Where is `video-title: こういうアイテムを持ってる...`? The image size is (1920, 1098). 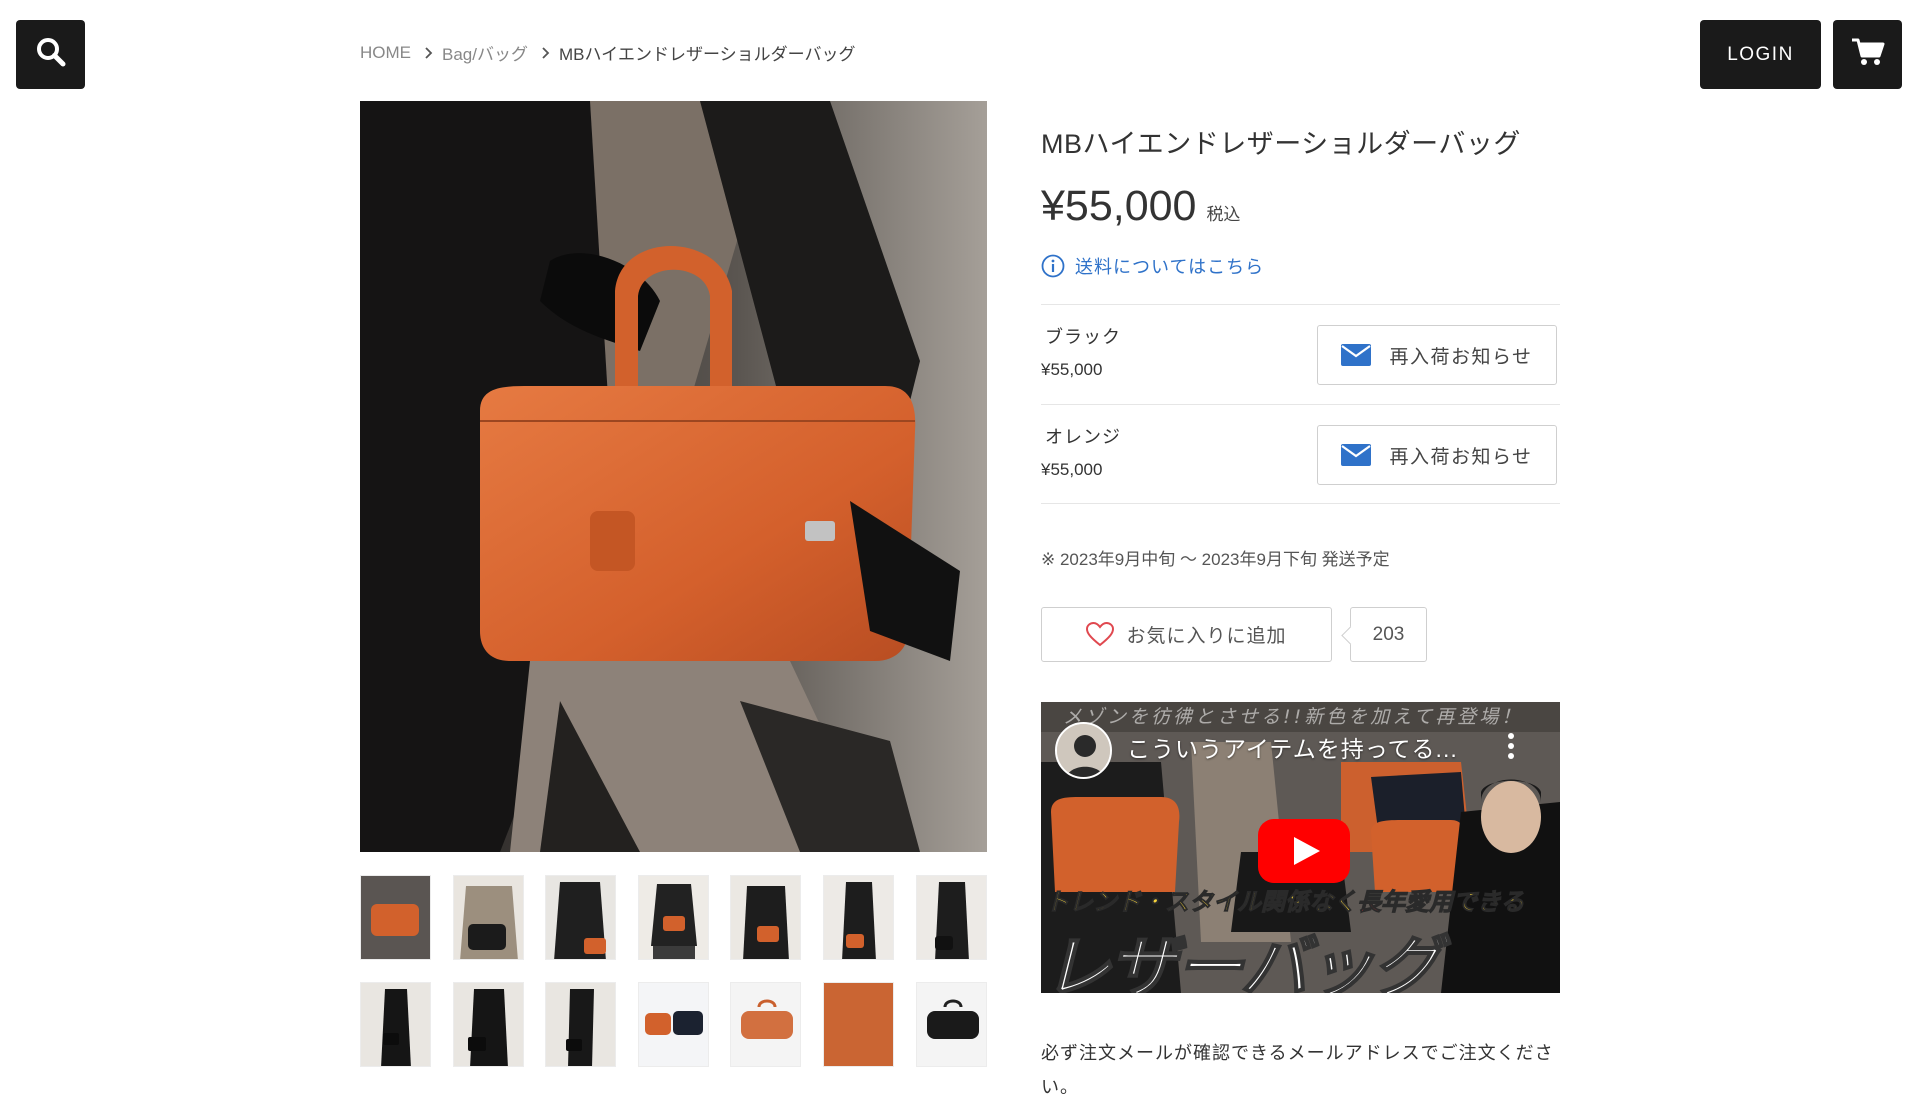
video-title: こういうアイテムを持ってる... is located at coordinates (1292, 747).